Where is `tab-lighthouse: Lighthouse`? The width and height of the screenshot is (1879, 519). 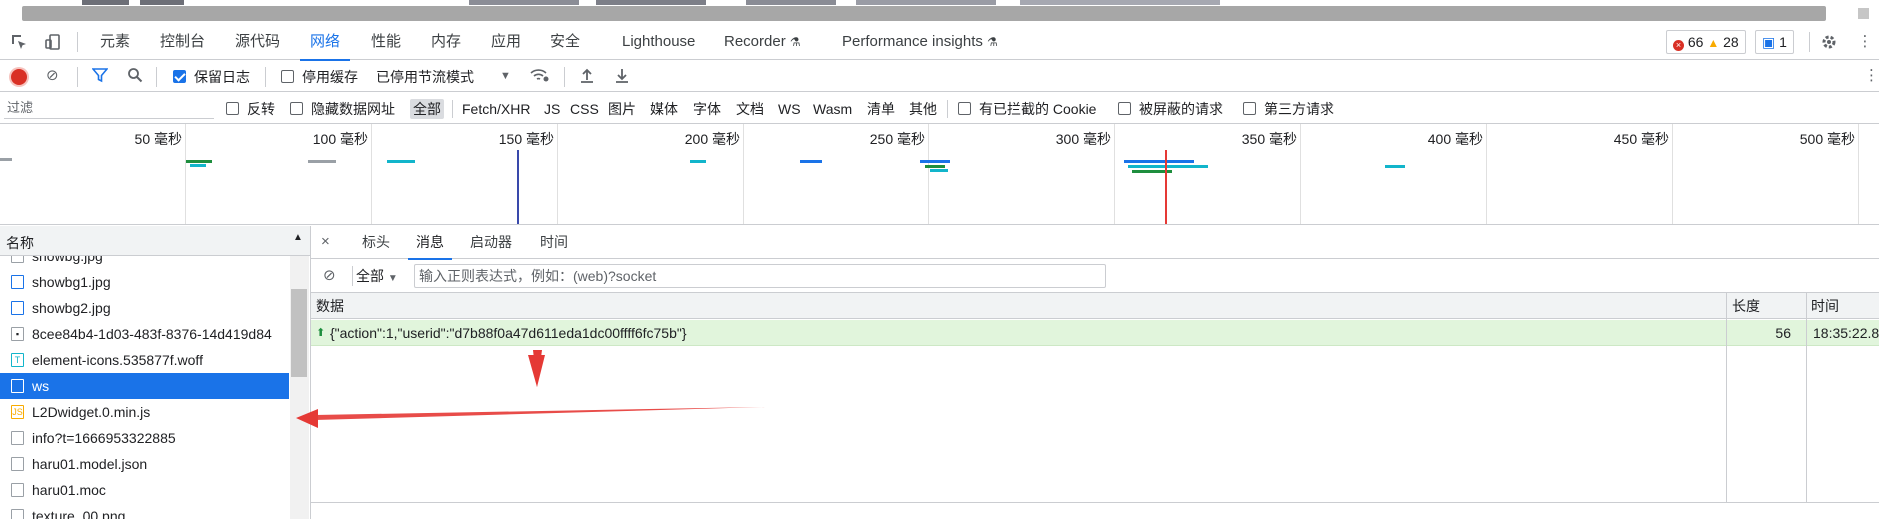
tab-lighthouse: Lighthouse is located at coordinates (658, 42).